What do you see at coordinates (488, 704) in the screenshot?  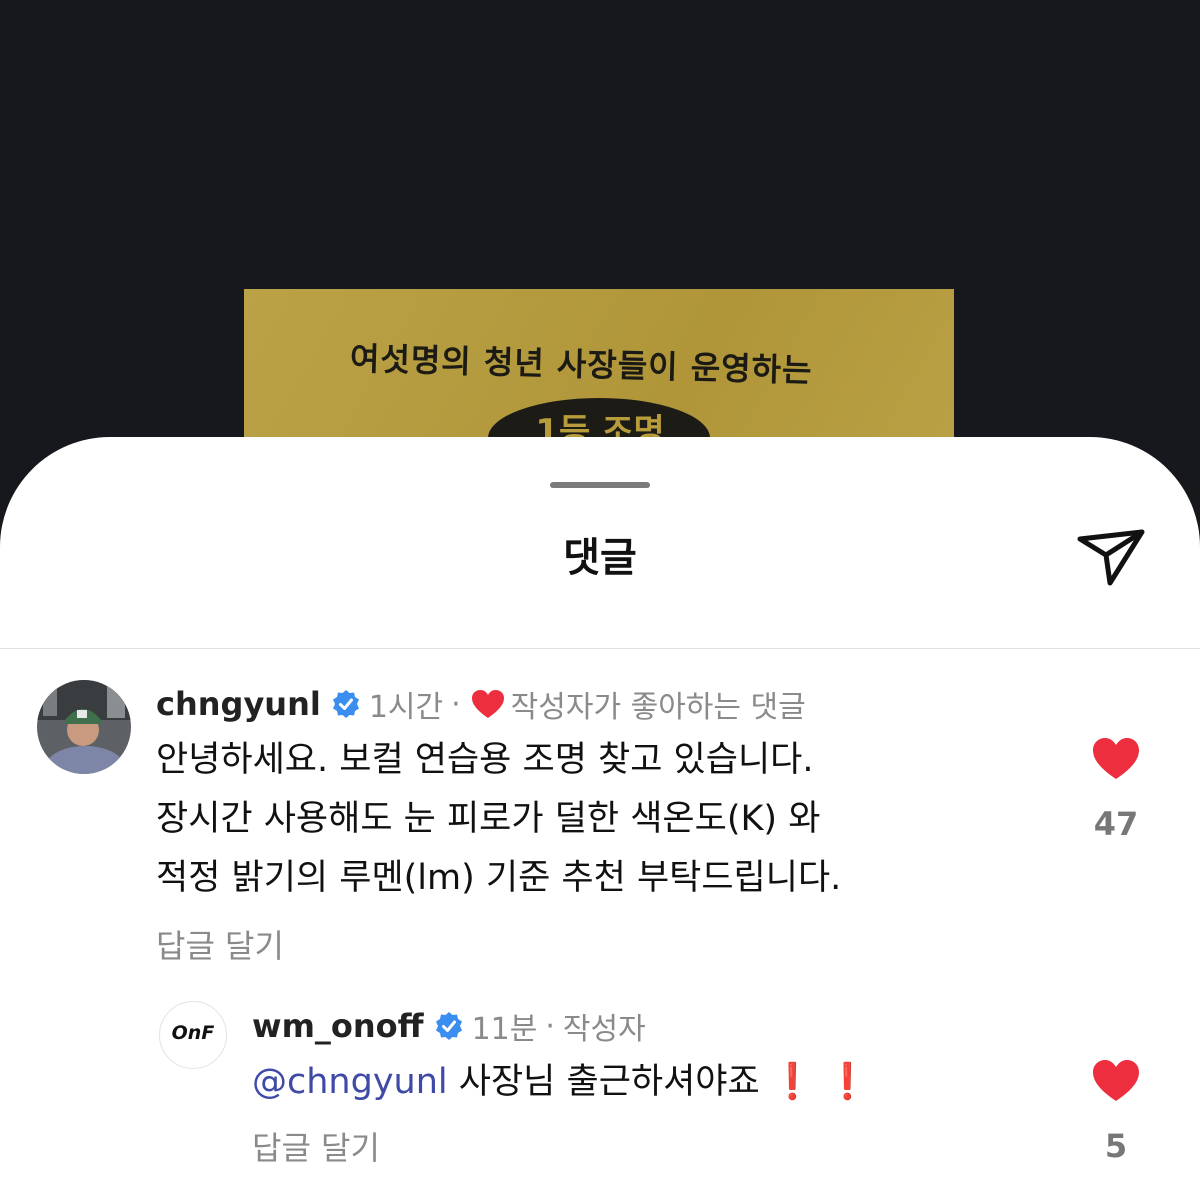 I see `heart-icon` at bounding box center [488, 704].